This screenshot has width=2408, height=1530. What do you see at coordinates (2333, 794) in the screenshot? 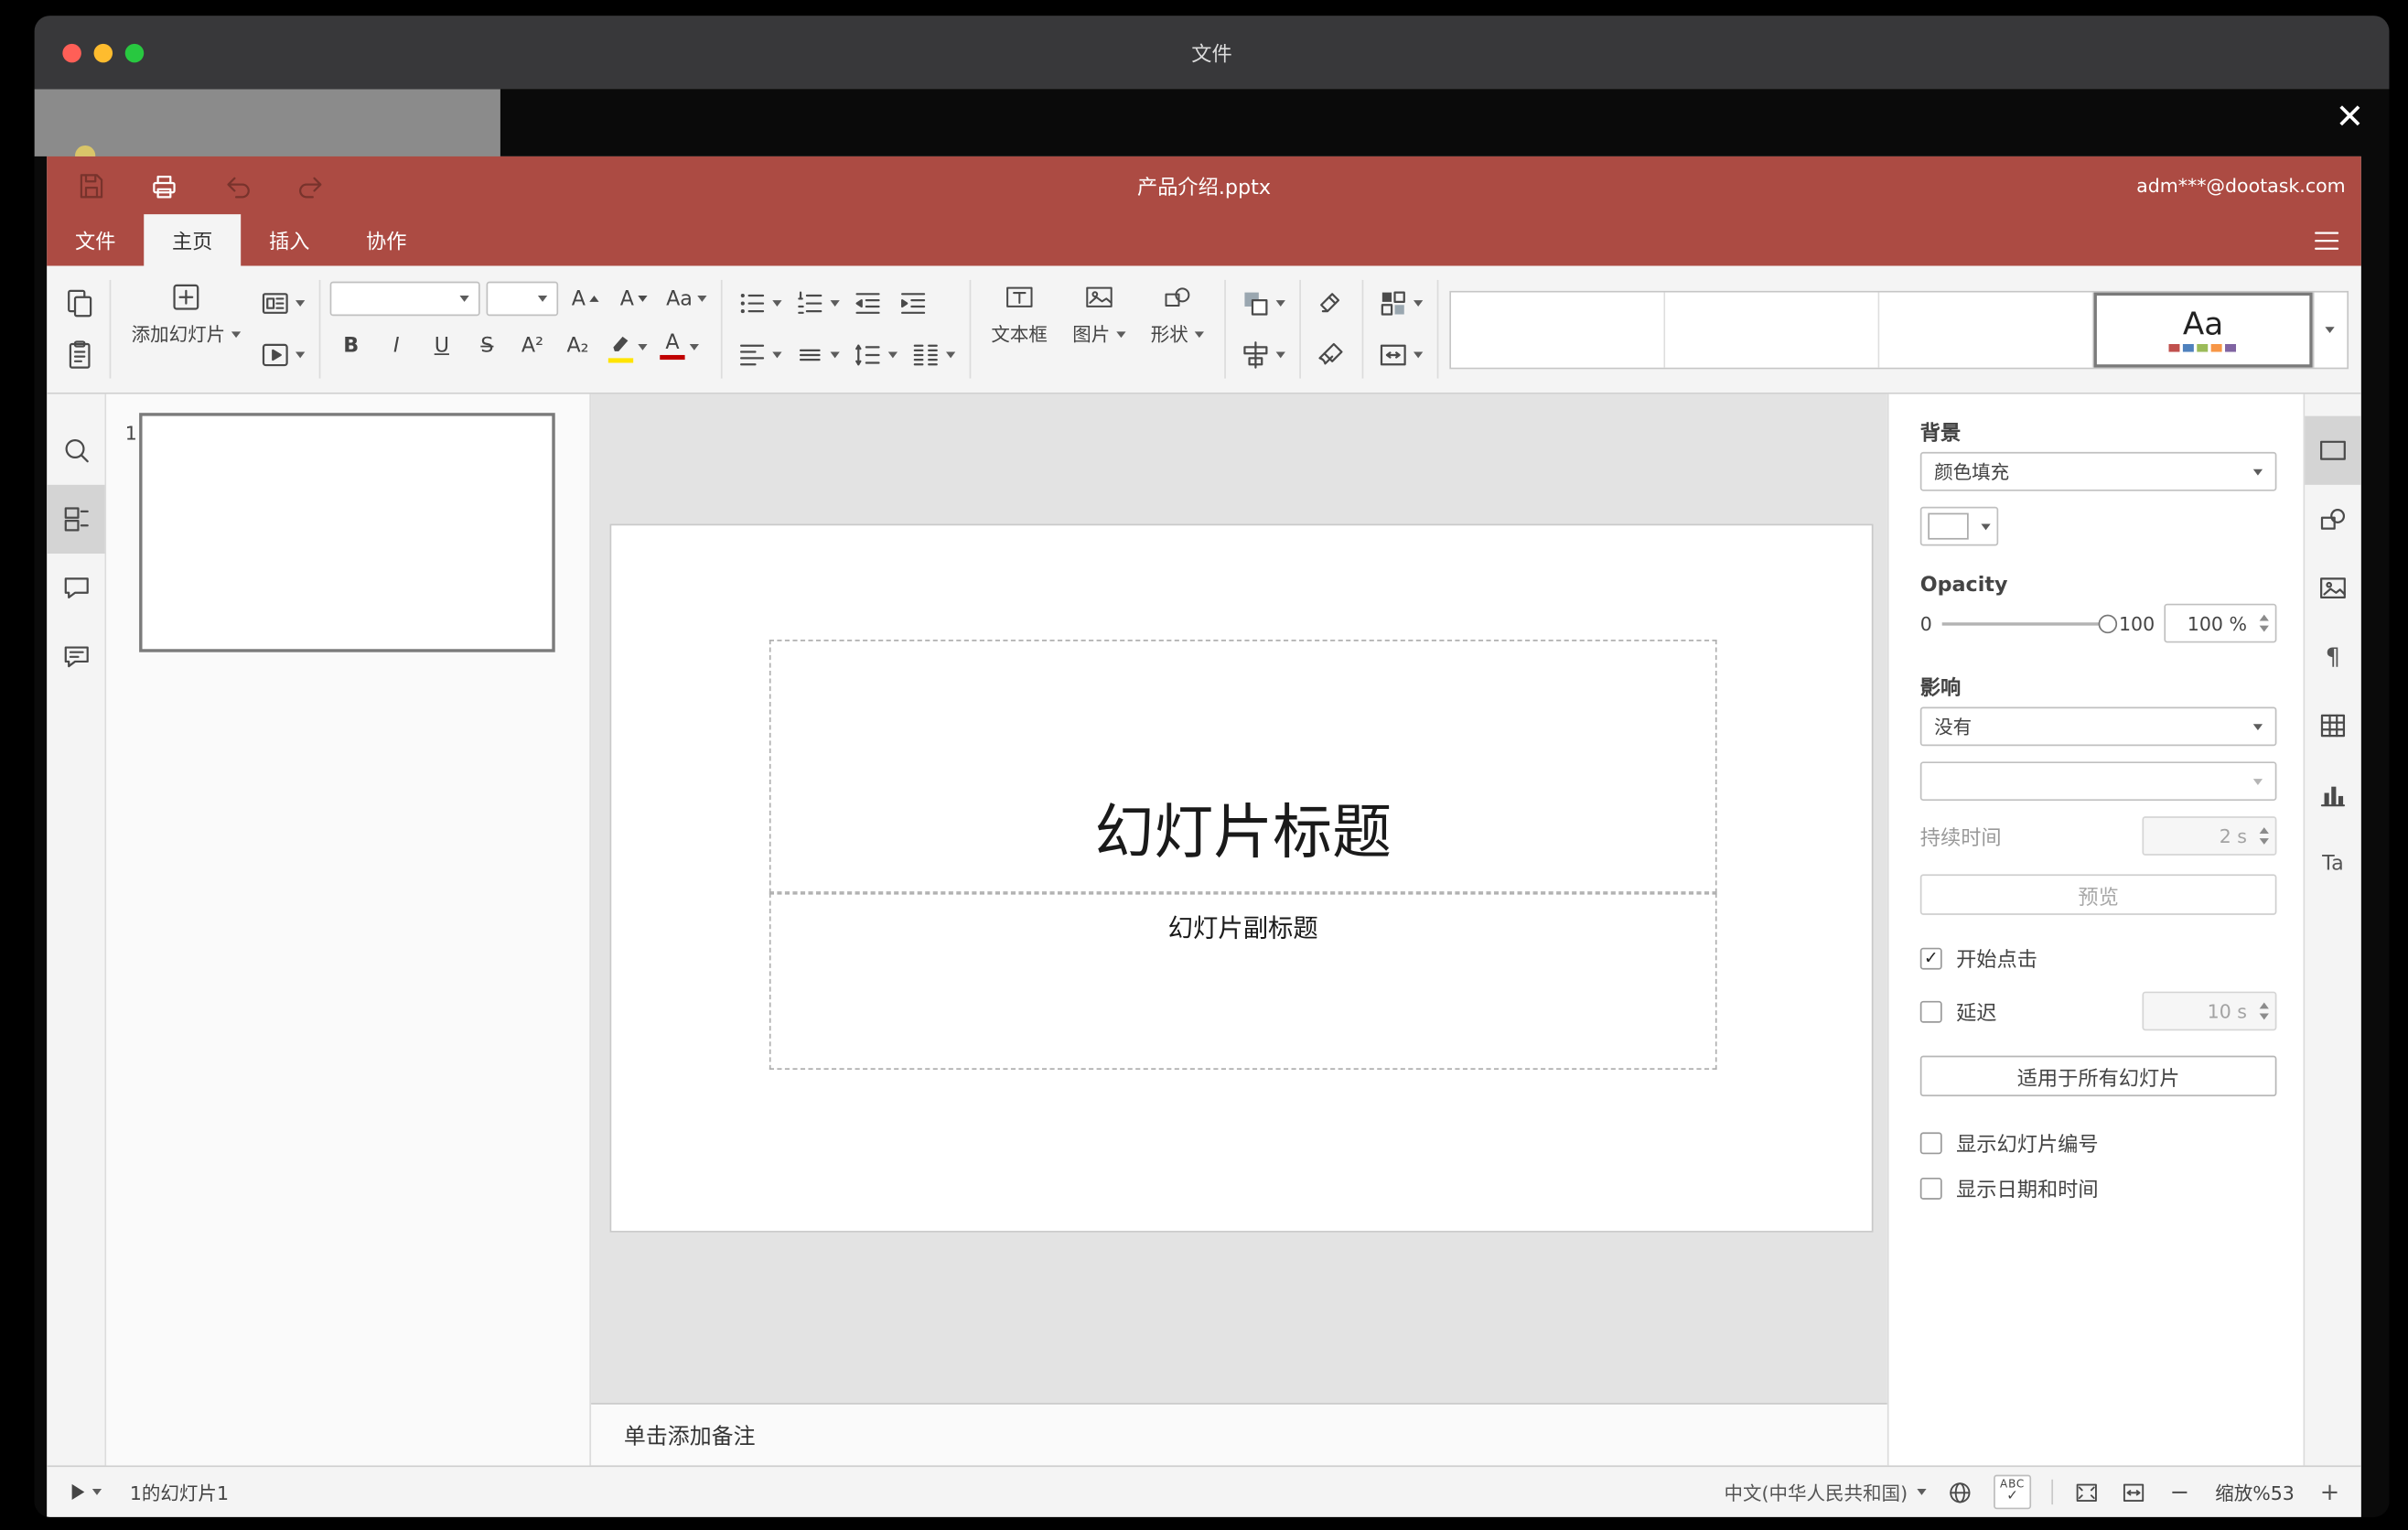
I see `chart-settings-tab` at bounding box center [2333, 794].